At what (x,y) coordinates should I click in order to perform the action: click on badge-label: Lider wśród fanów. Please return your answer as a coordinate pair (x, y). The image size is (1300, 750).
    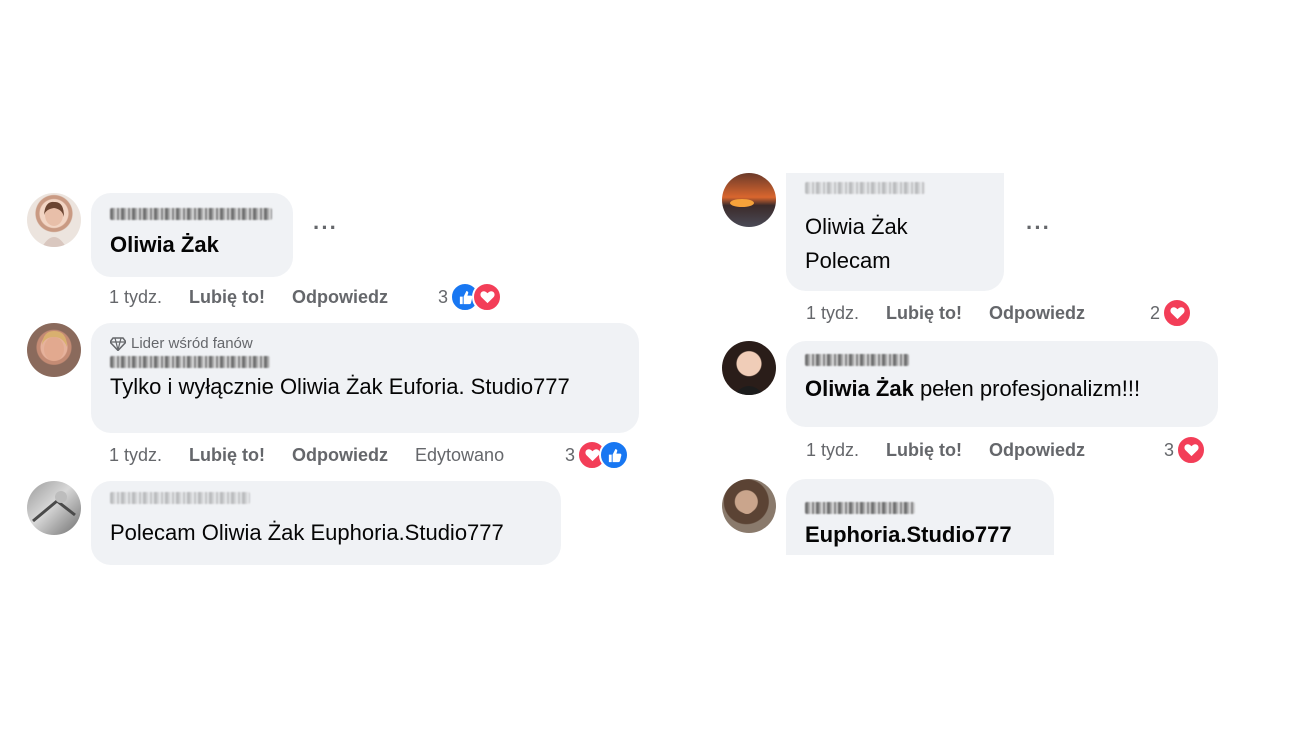
    Looking at the image, I should click on (192, 343).